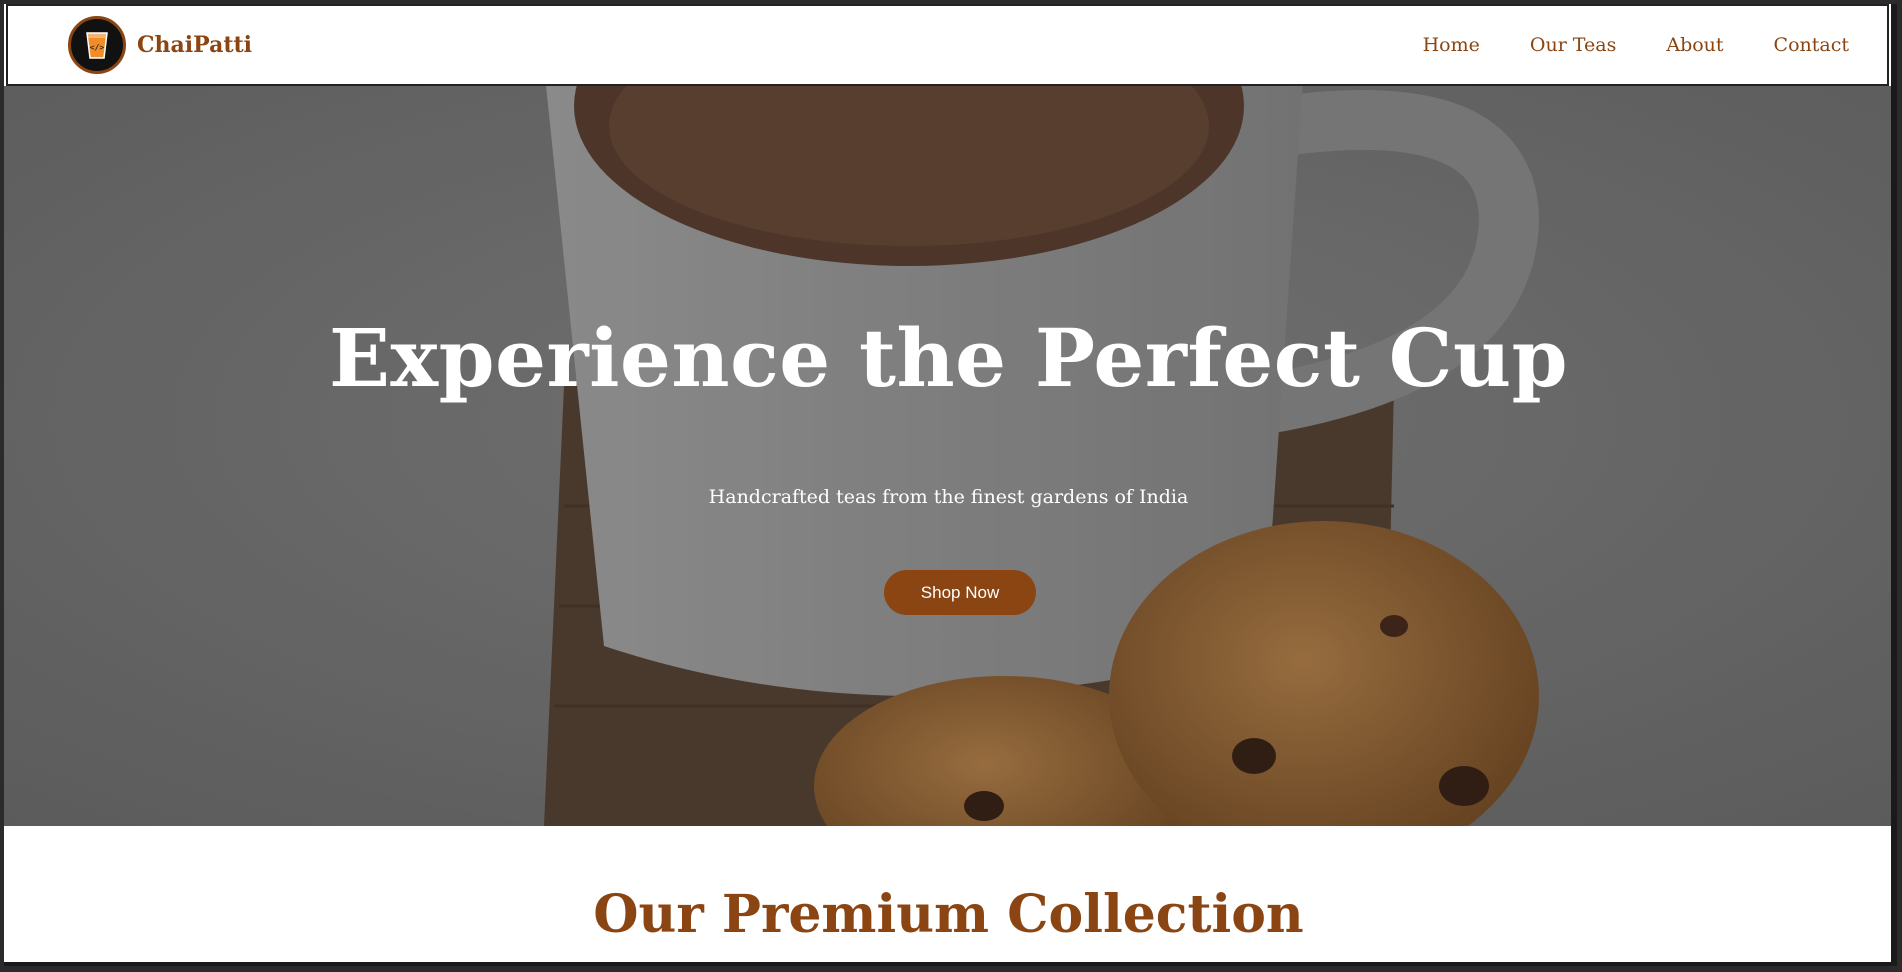  I want to click on hero-title: Experience the Perfect Cup, so click(948, 358).